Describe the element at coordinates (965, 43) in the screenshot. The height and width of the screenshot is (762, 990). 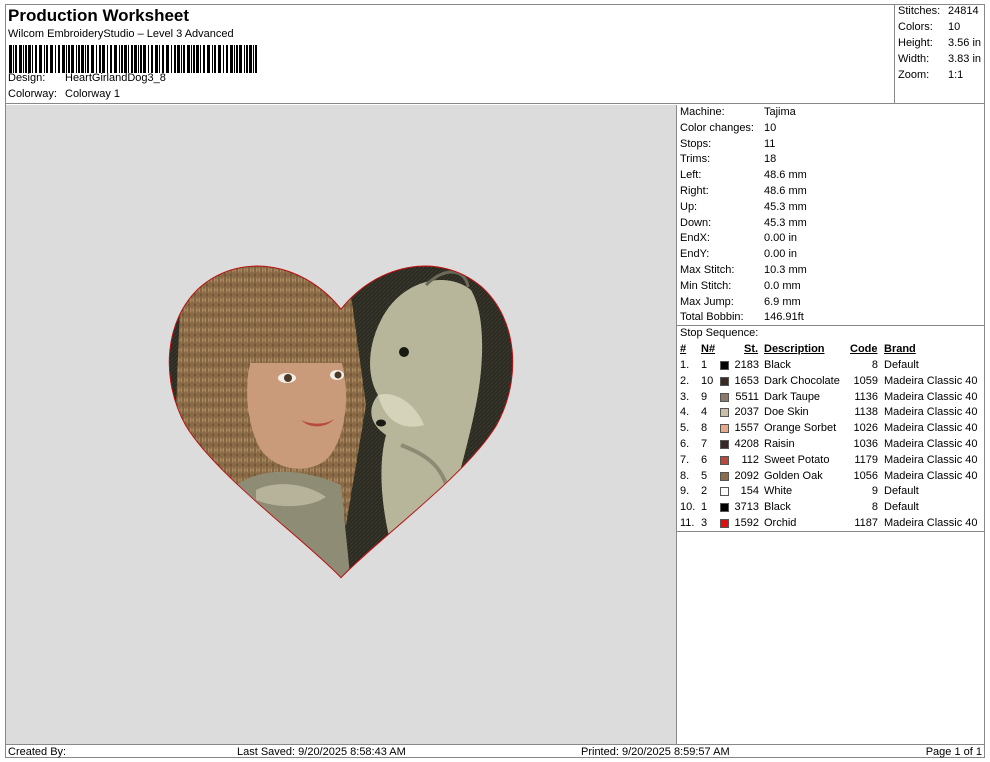
I see `stat-value: 3.56 in` at that location.